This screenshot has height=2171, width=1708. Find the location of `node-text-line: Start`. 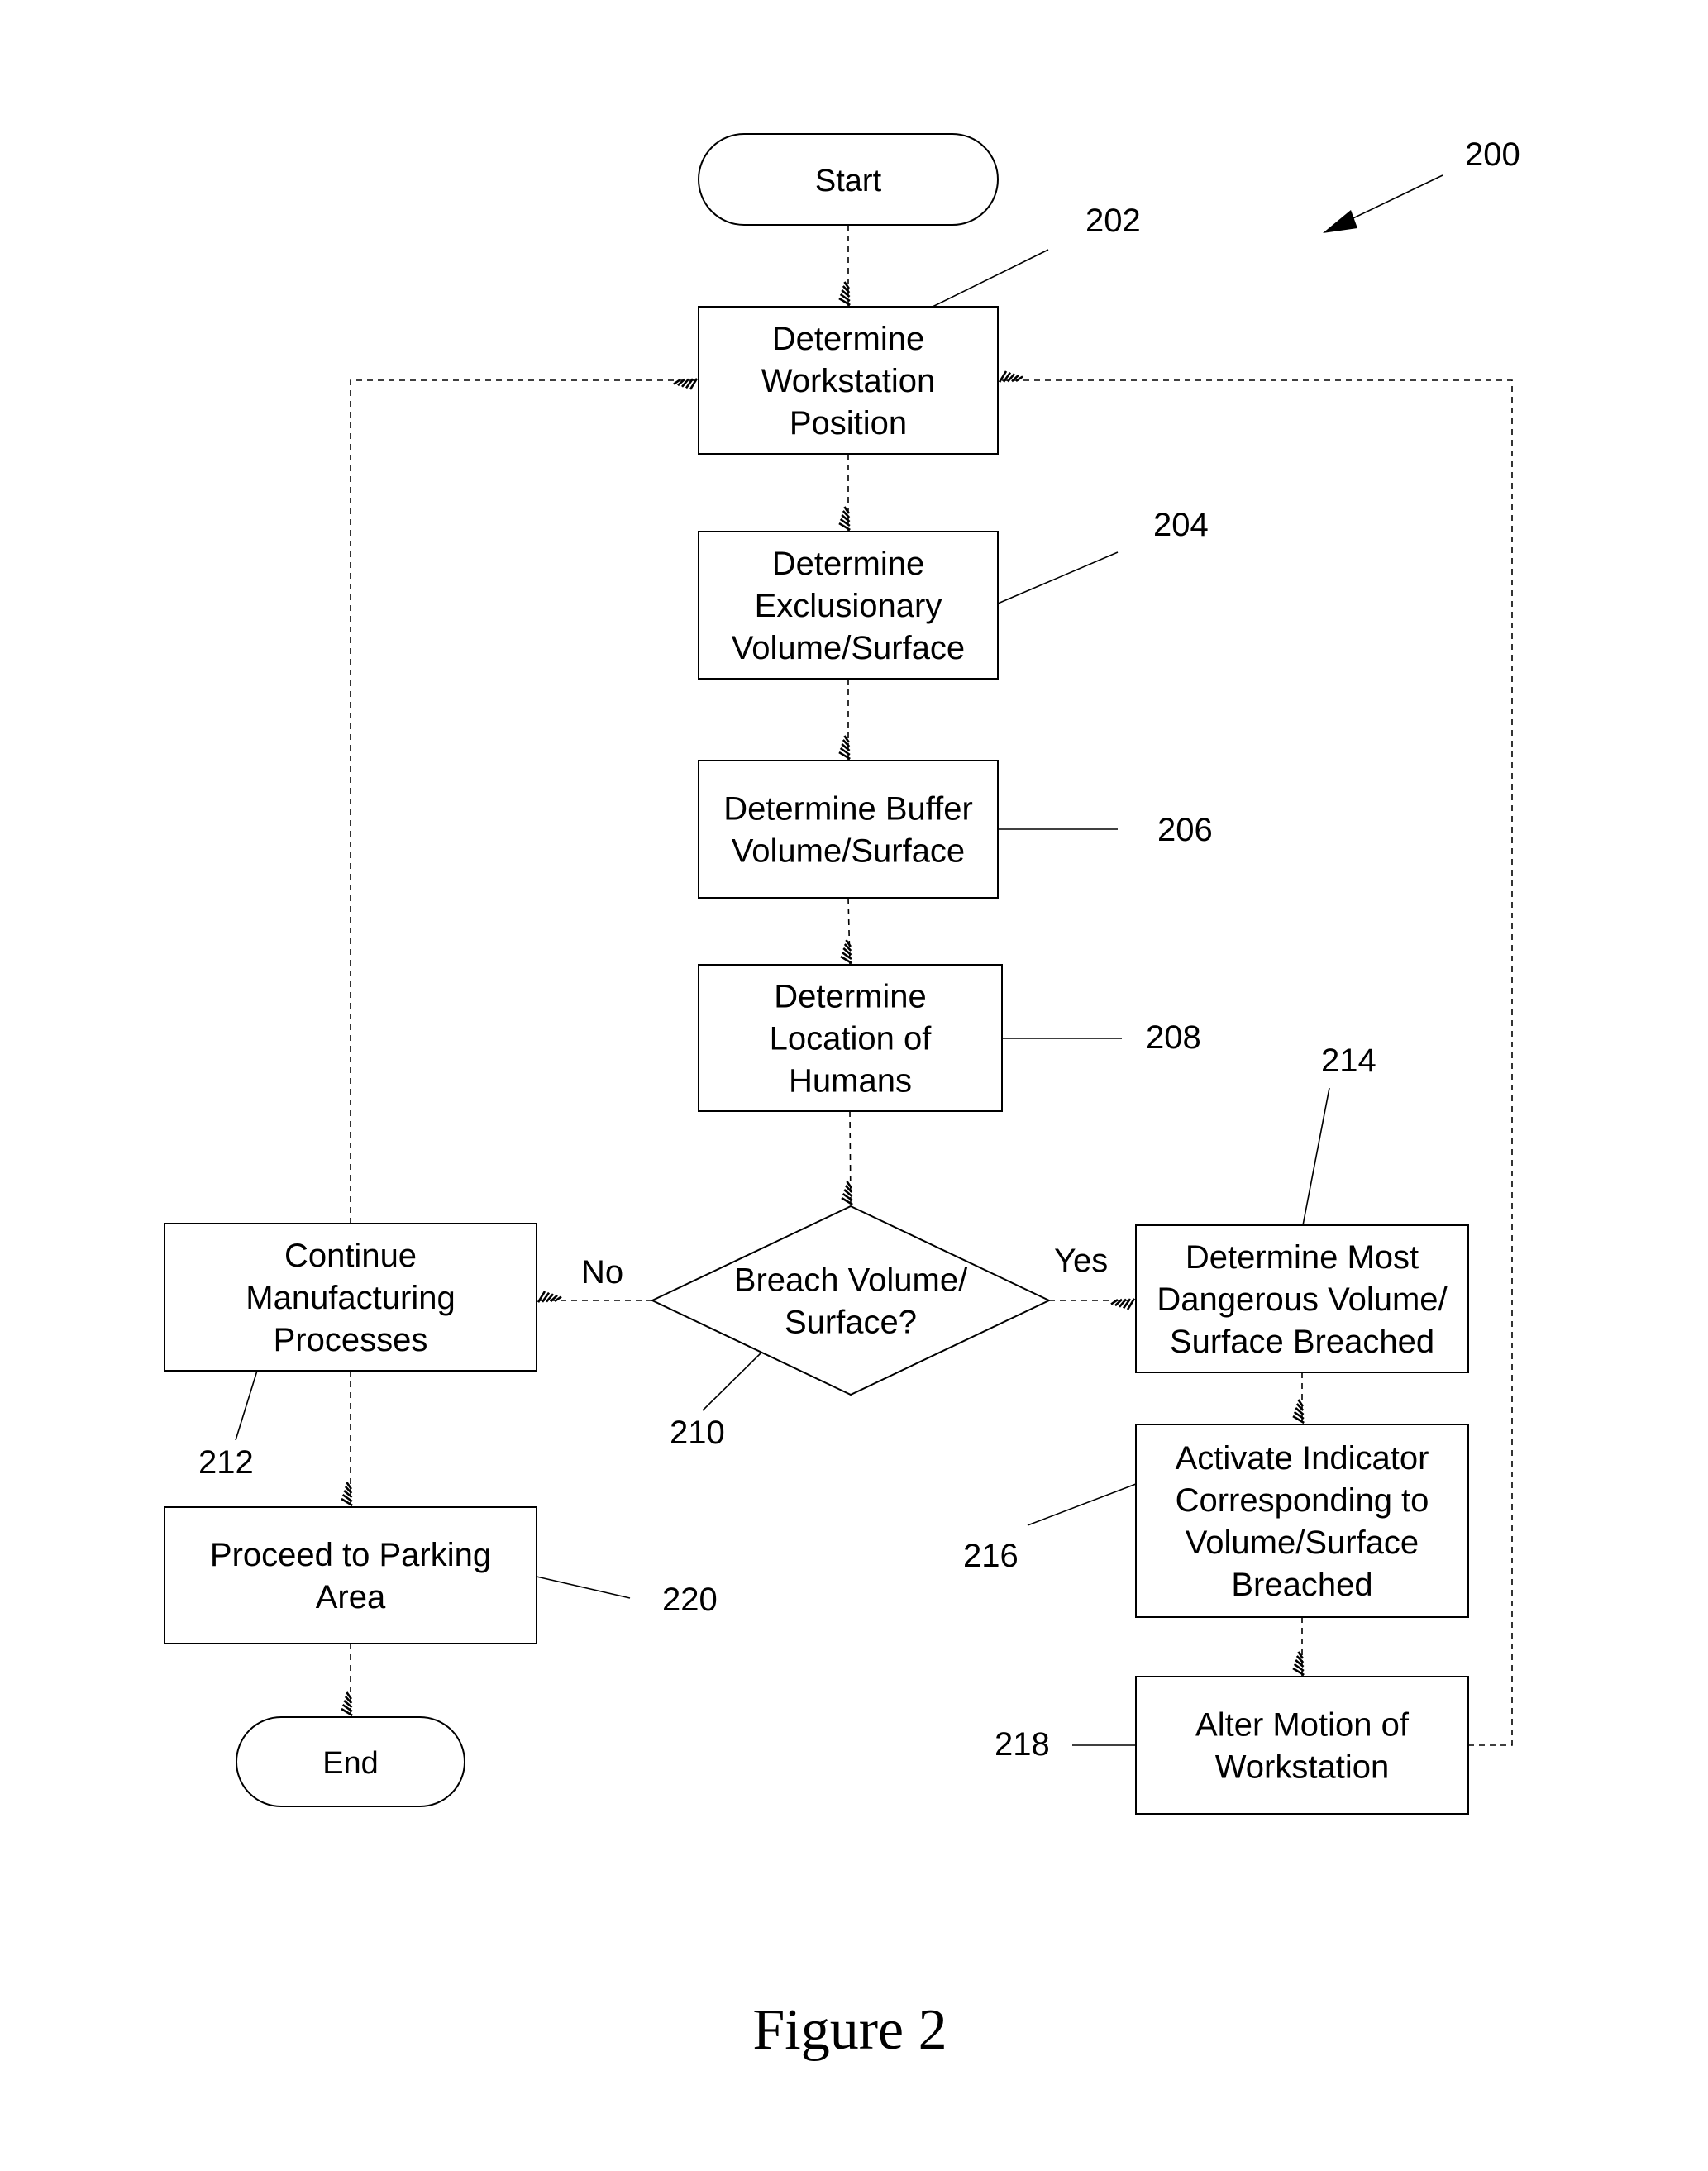

node-text-line: Start is located at coordinates (848, 181).